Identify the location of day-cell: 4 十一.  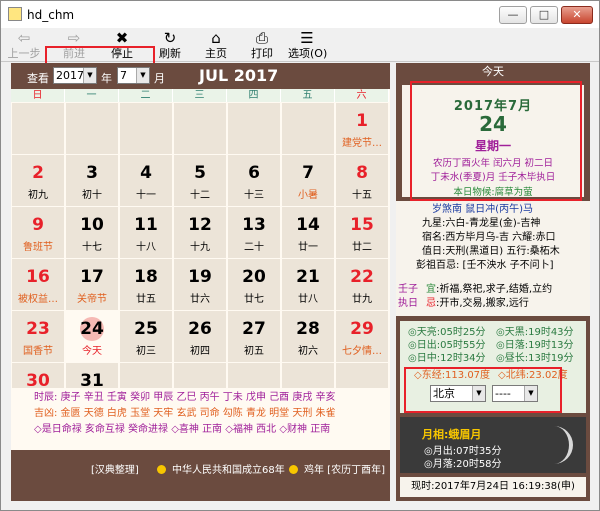
(146, 180).